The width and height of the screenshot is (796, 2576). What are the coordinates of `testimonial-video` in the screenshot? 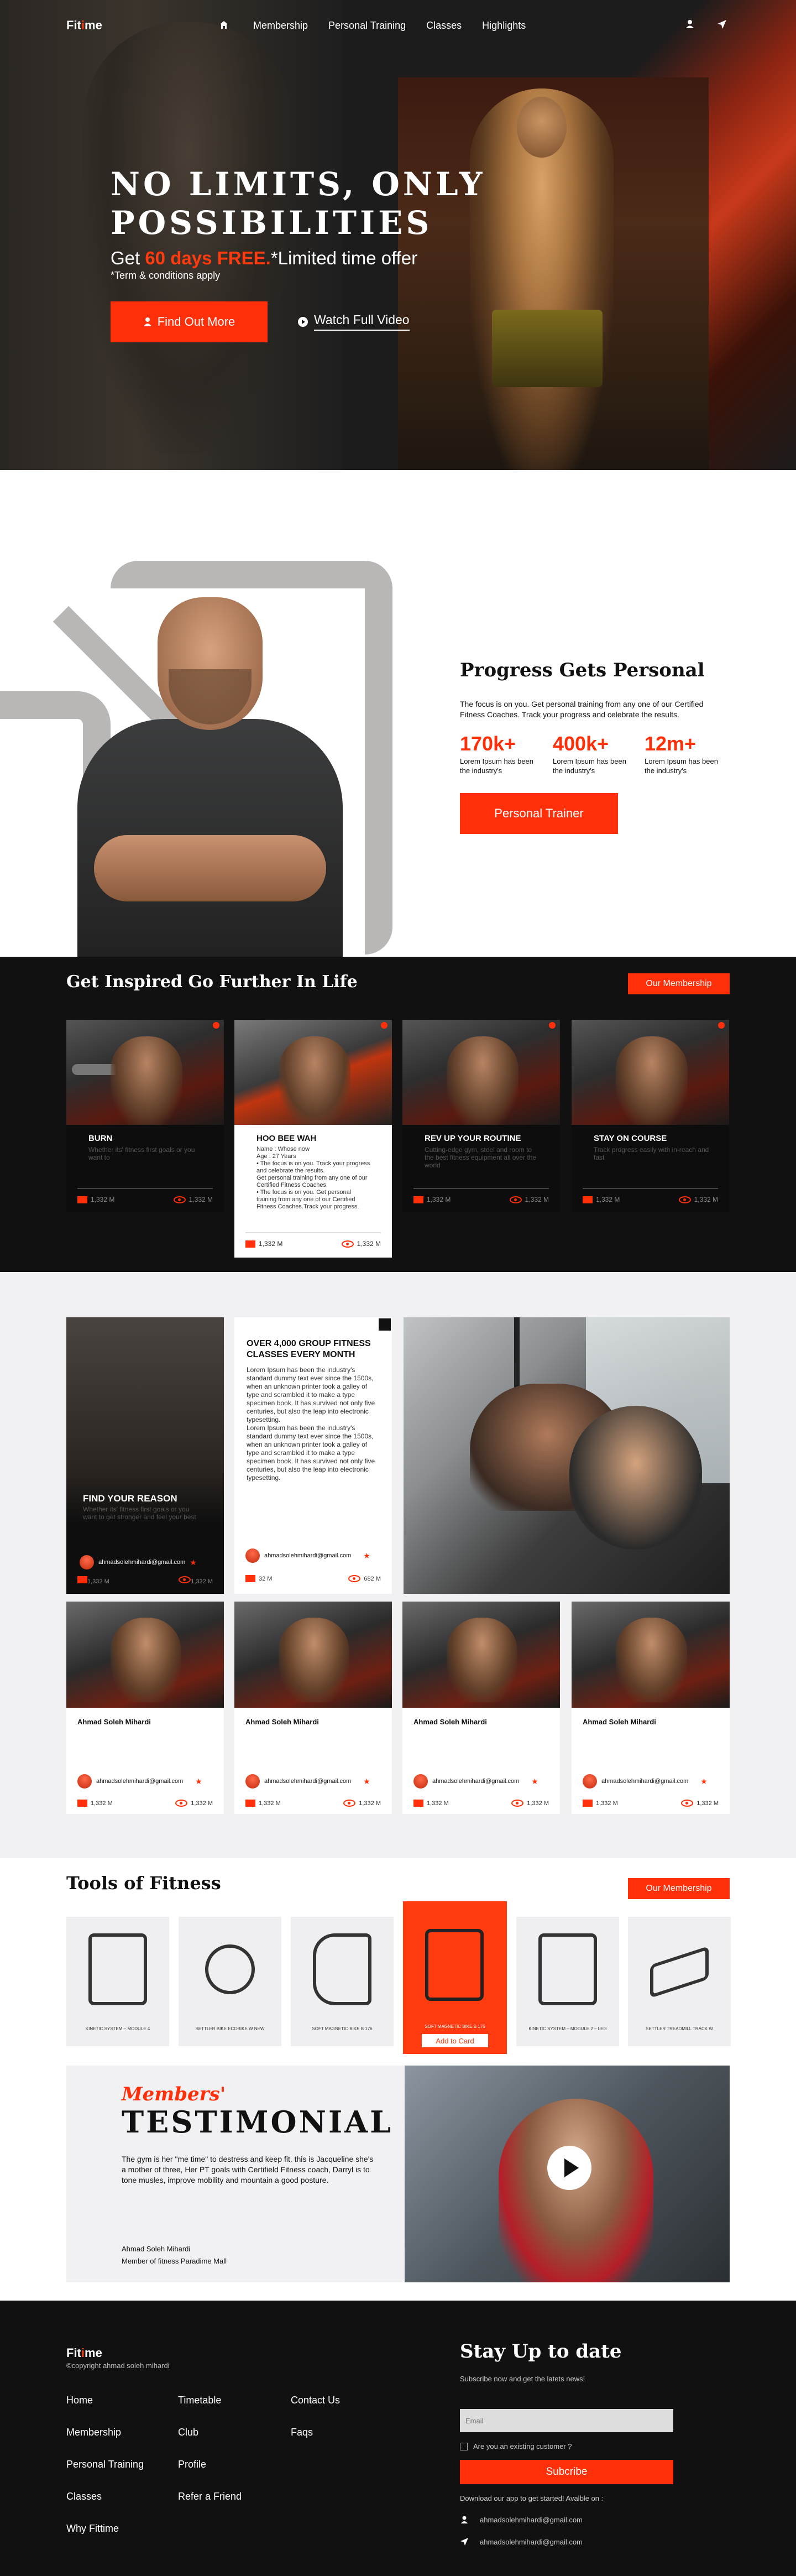 It's located at (568, 2174).